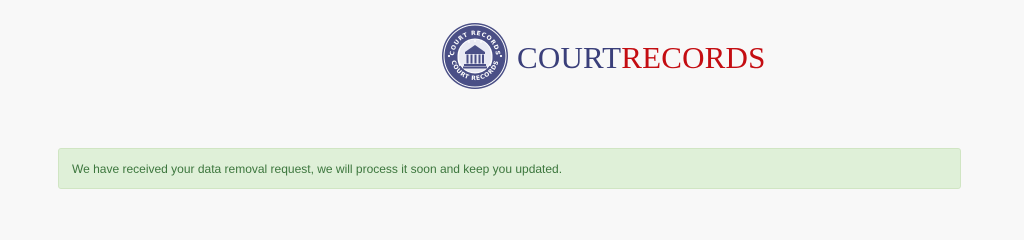 This screenshot has width=1024, height=240. What do you see at coordinates (569, 57) in the screenshot?
I see `brand-name-court: COURT` at bounding box center [569, 57].